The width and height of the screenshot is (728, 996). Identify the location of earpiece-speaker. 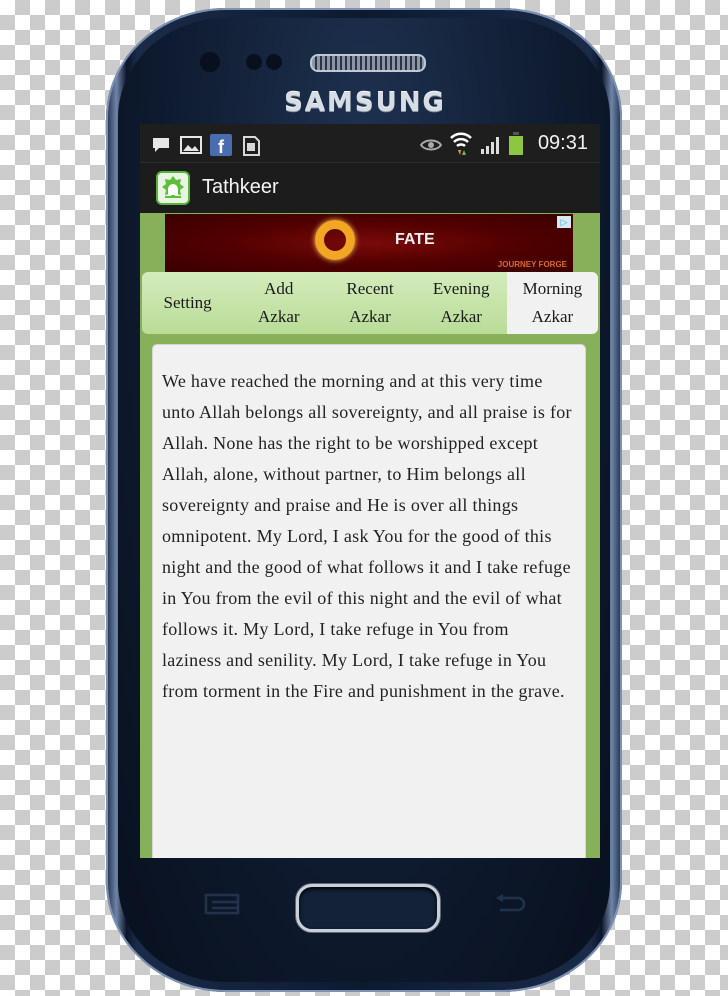
(368, 63).